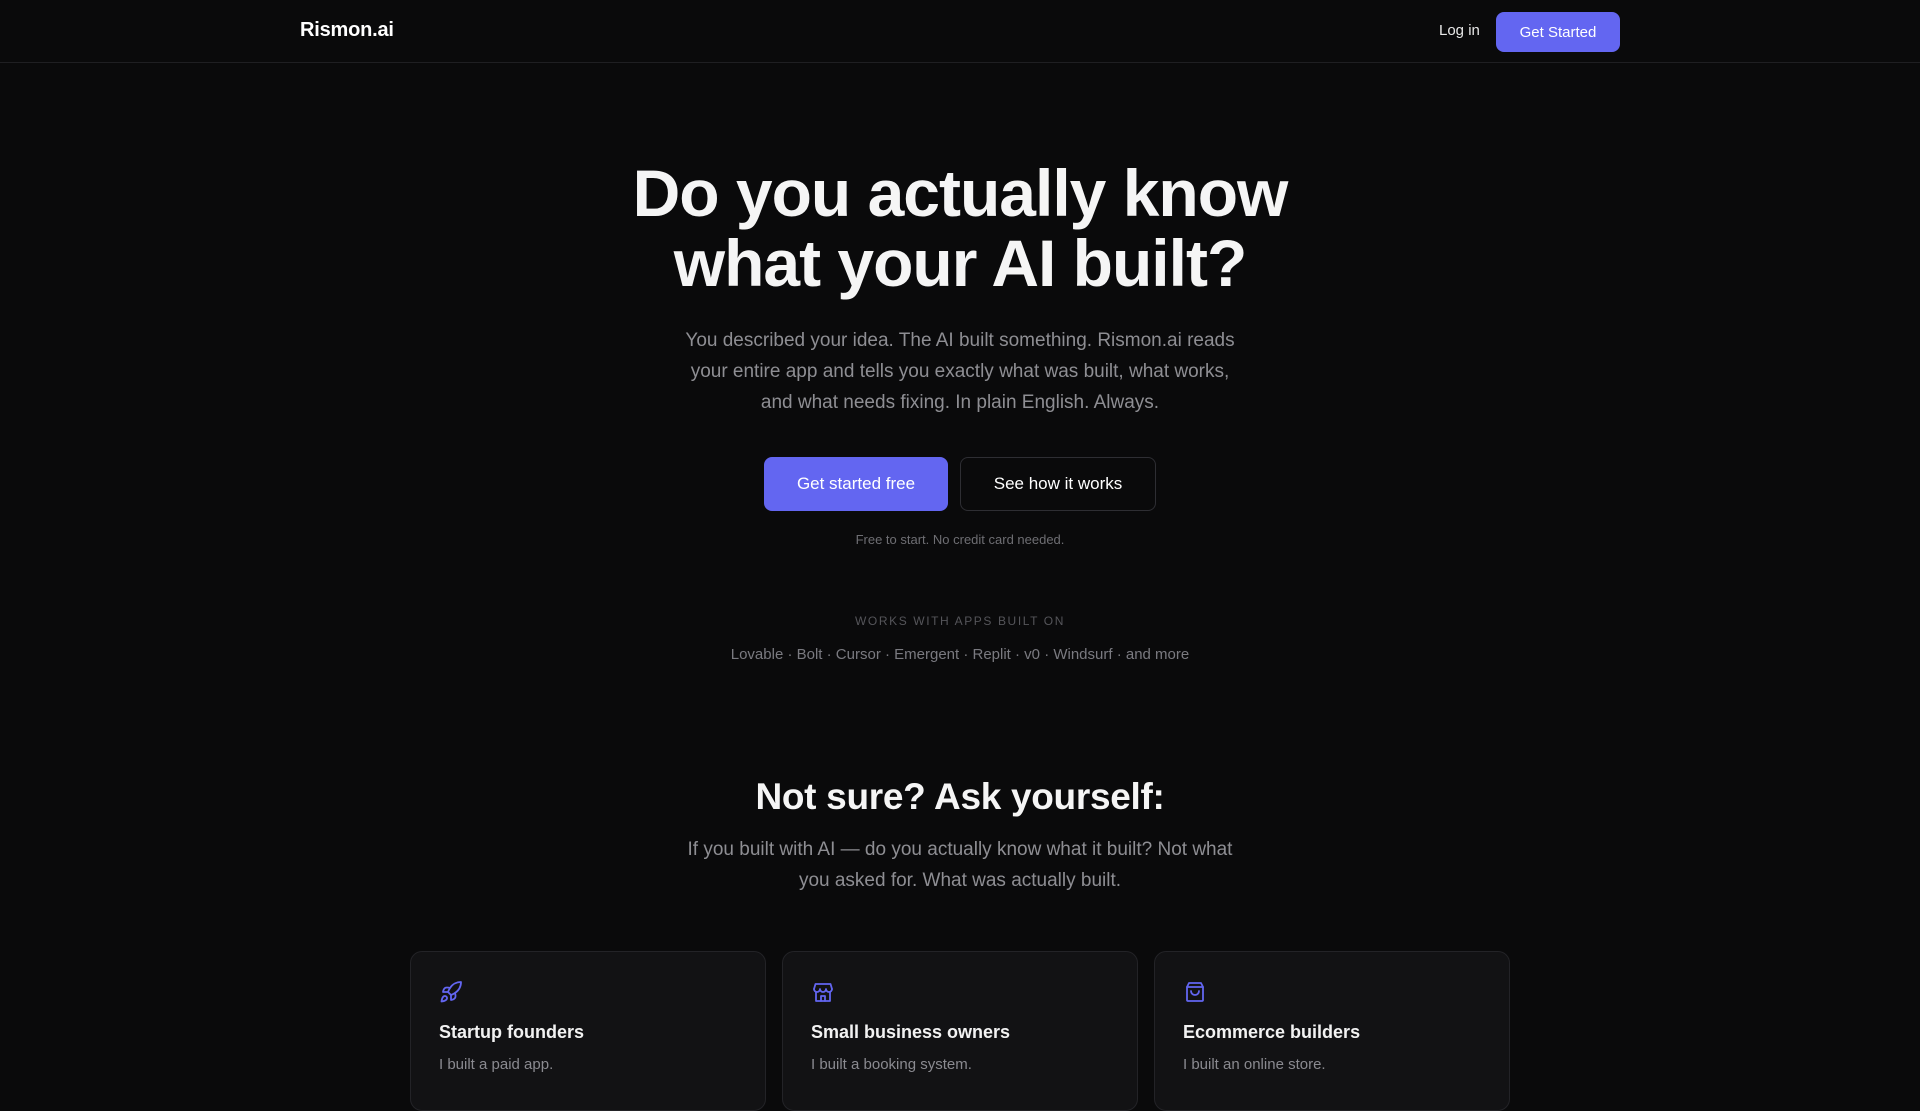  What do you see at coordinates (960, 263) in the screenshot?
I see `hero-title-line-2: what your AI built?` at bounding box center [960, 263].